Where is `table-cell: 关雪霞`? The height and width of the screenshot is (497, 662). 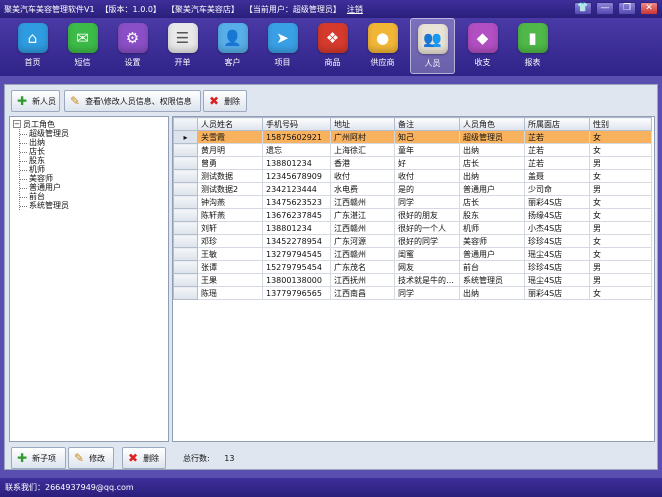
table-cell: 关雪霞 is located at coordinates (230, 137).